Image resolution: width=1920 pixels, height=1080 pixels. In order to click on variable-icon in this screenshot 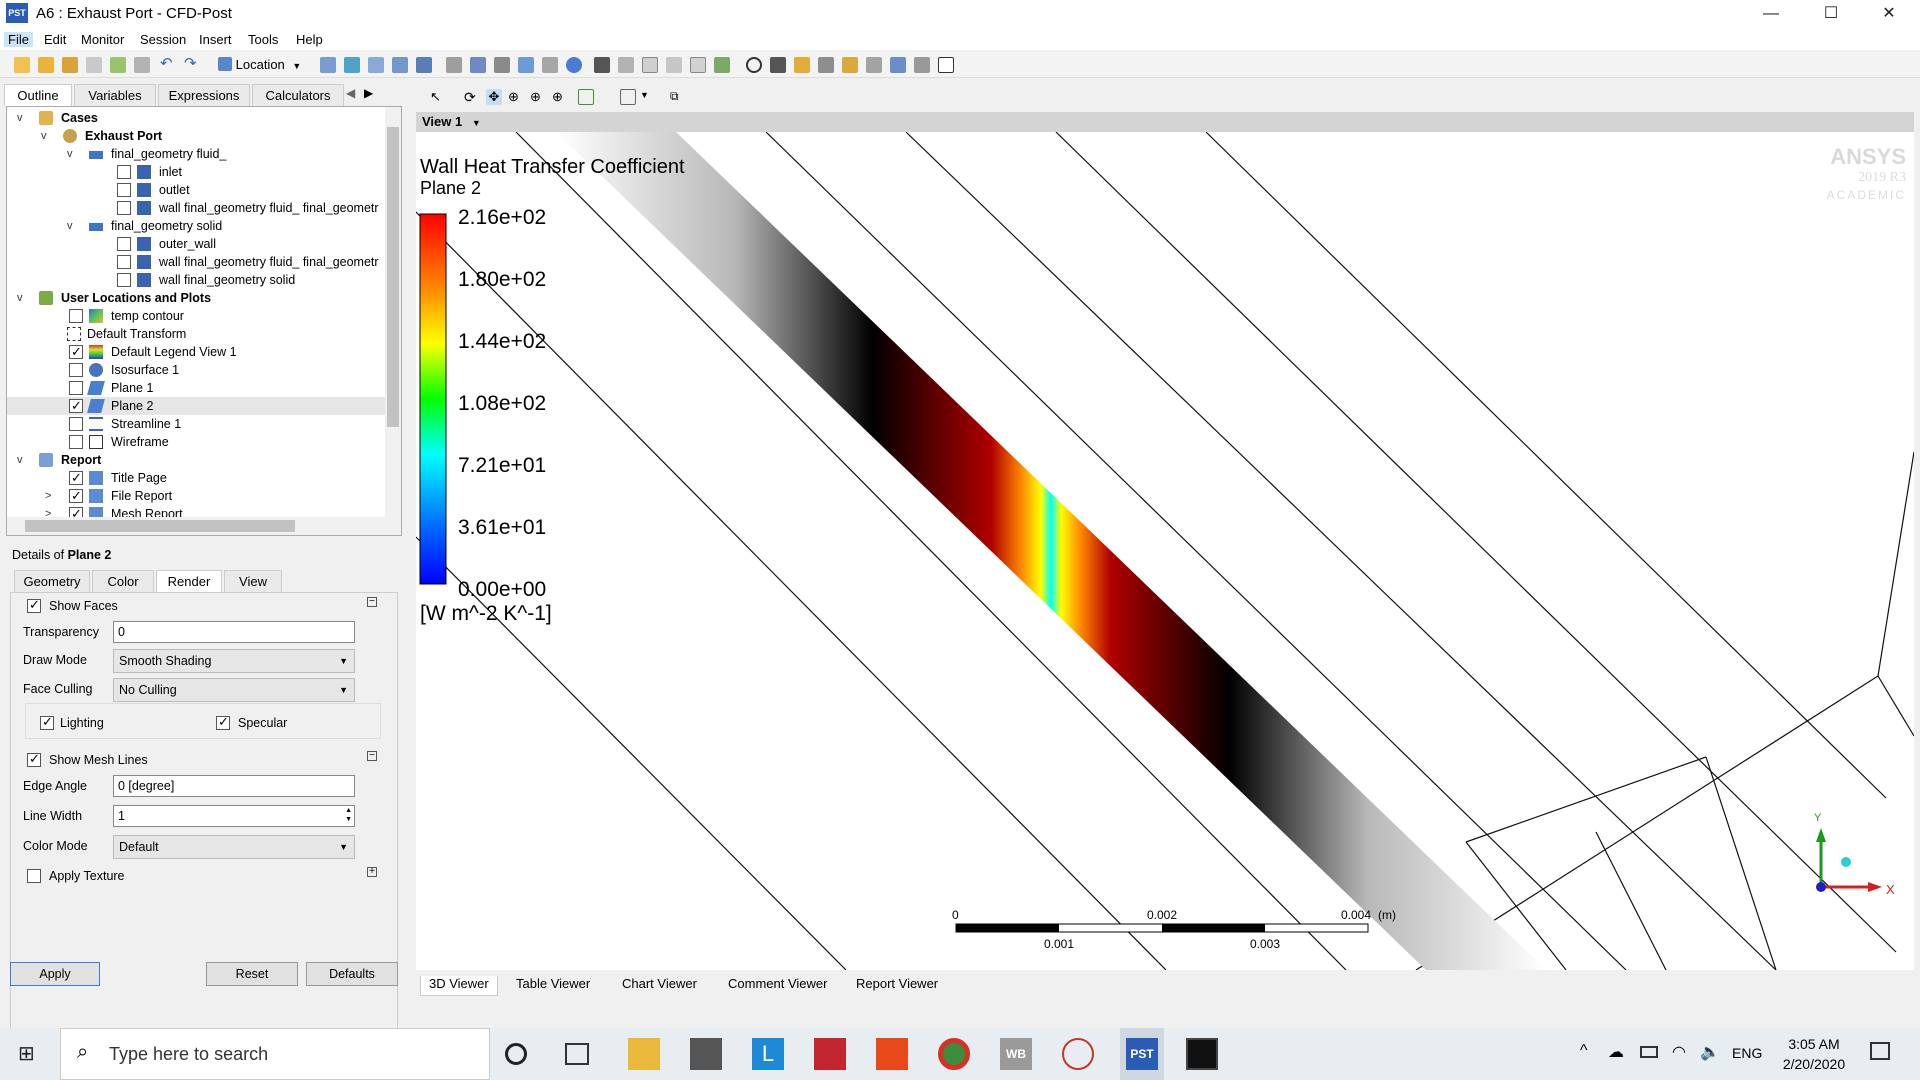, I will do `click(602, 65)`.